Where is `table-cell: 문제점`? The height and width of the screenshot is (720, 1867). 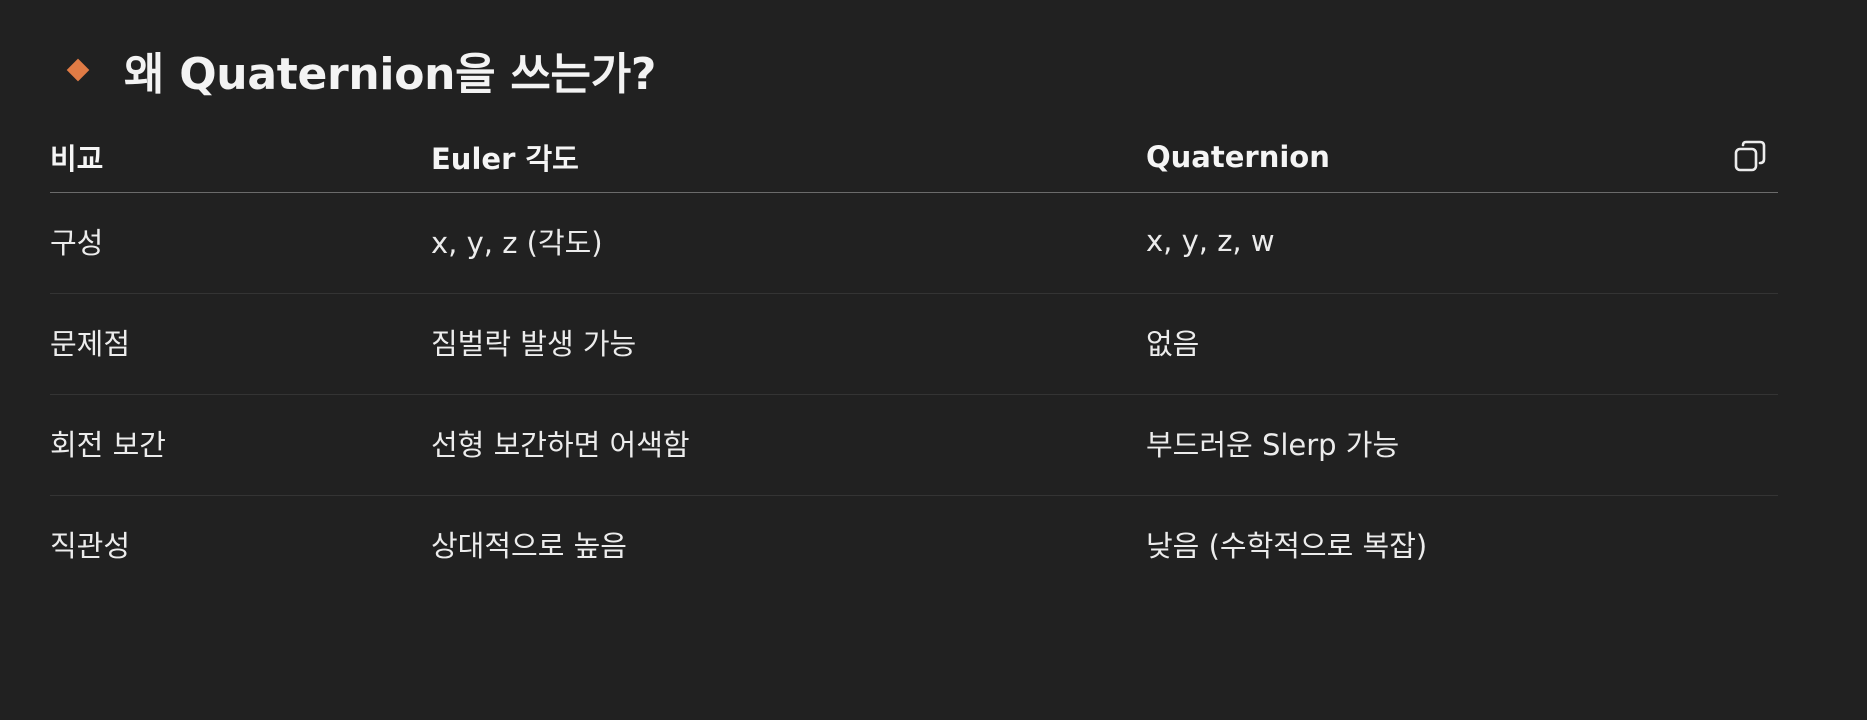 table-cell: 문제점 is located at coordinates (90, 344).